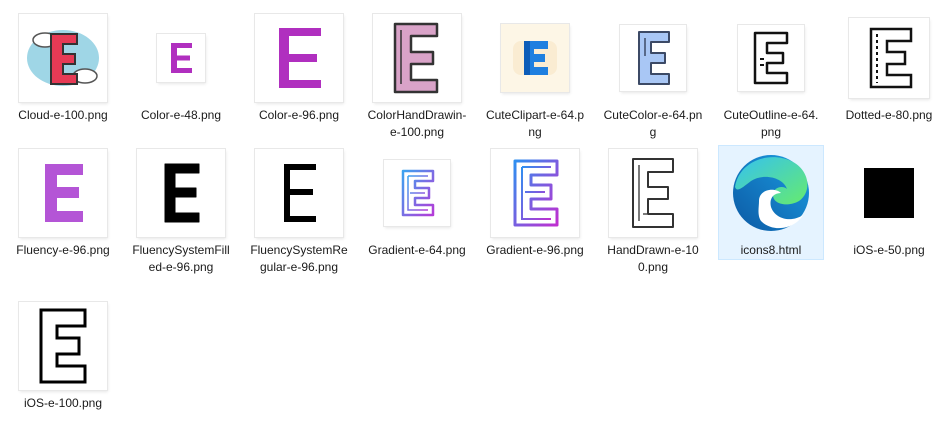 The image size is (948, 425). What do you see at coordinates (889, 193) in the screenshot?
I see `ios-e-small-icon` at bounding box center [889, 193].